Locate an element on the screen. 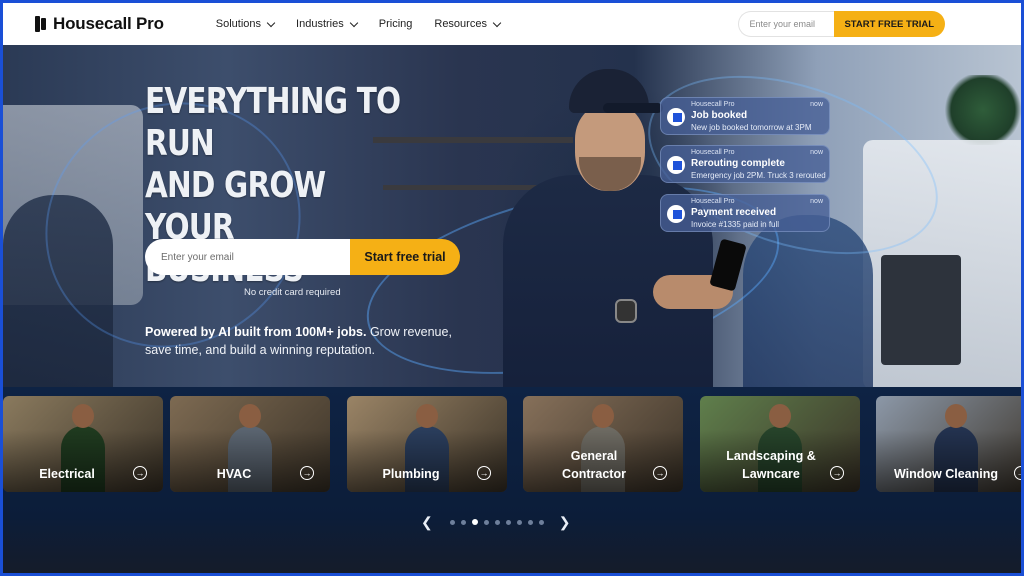 The image size is (1024, 576). menu-item-industries: Industries is located at coordinates (327, 24).